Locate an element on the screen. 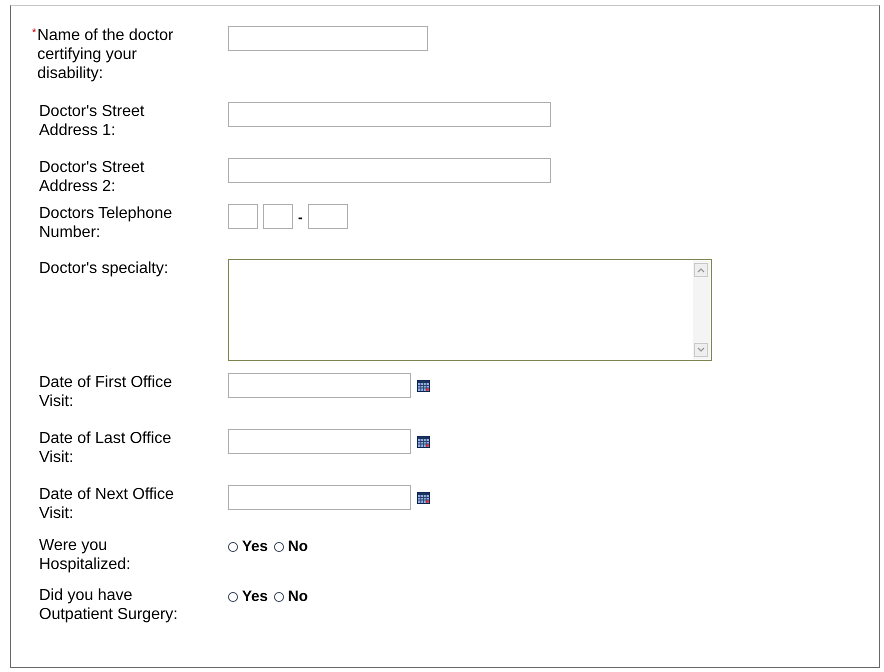 This screenshot has width=884, height=672. field-label: Date of First Office Visit: is located at coordinates (106, 392).